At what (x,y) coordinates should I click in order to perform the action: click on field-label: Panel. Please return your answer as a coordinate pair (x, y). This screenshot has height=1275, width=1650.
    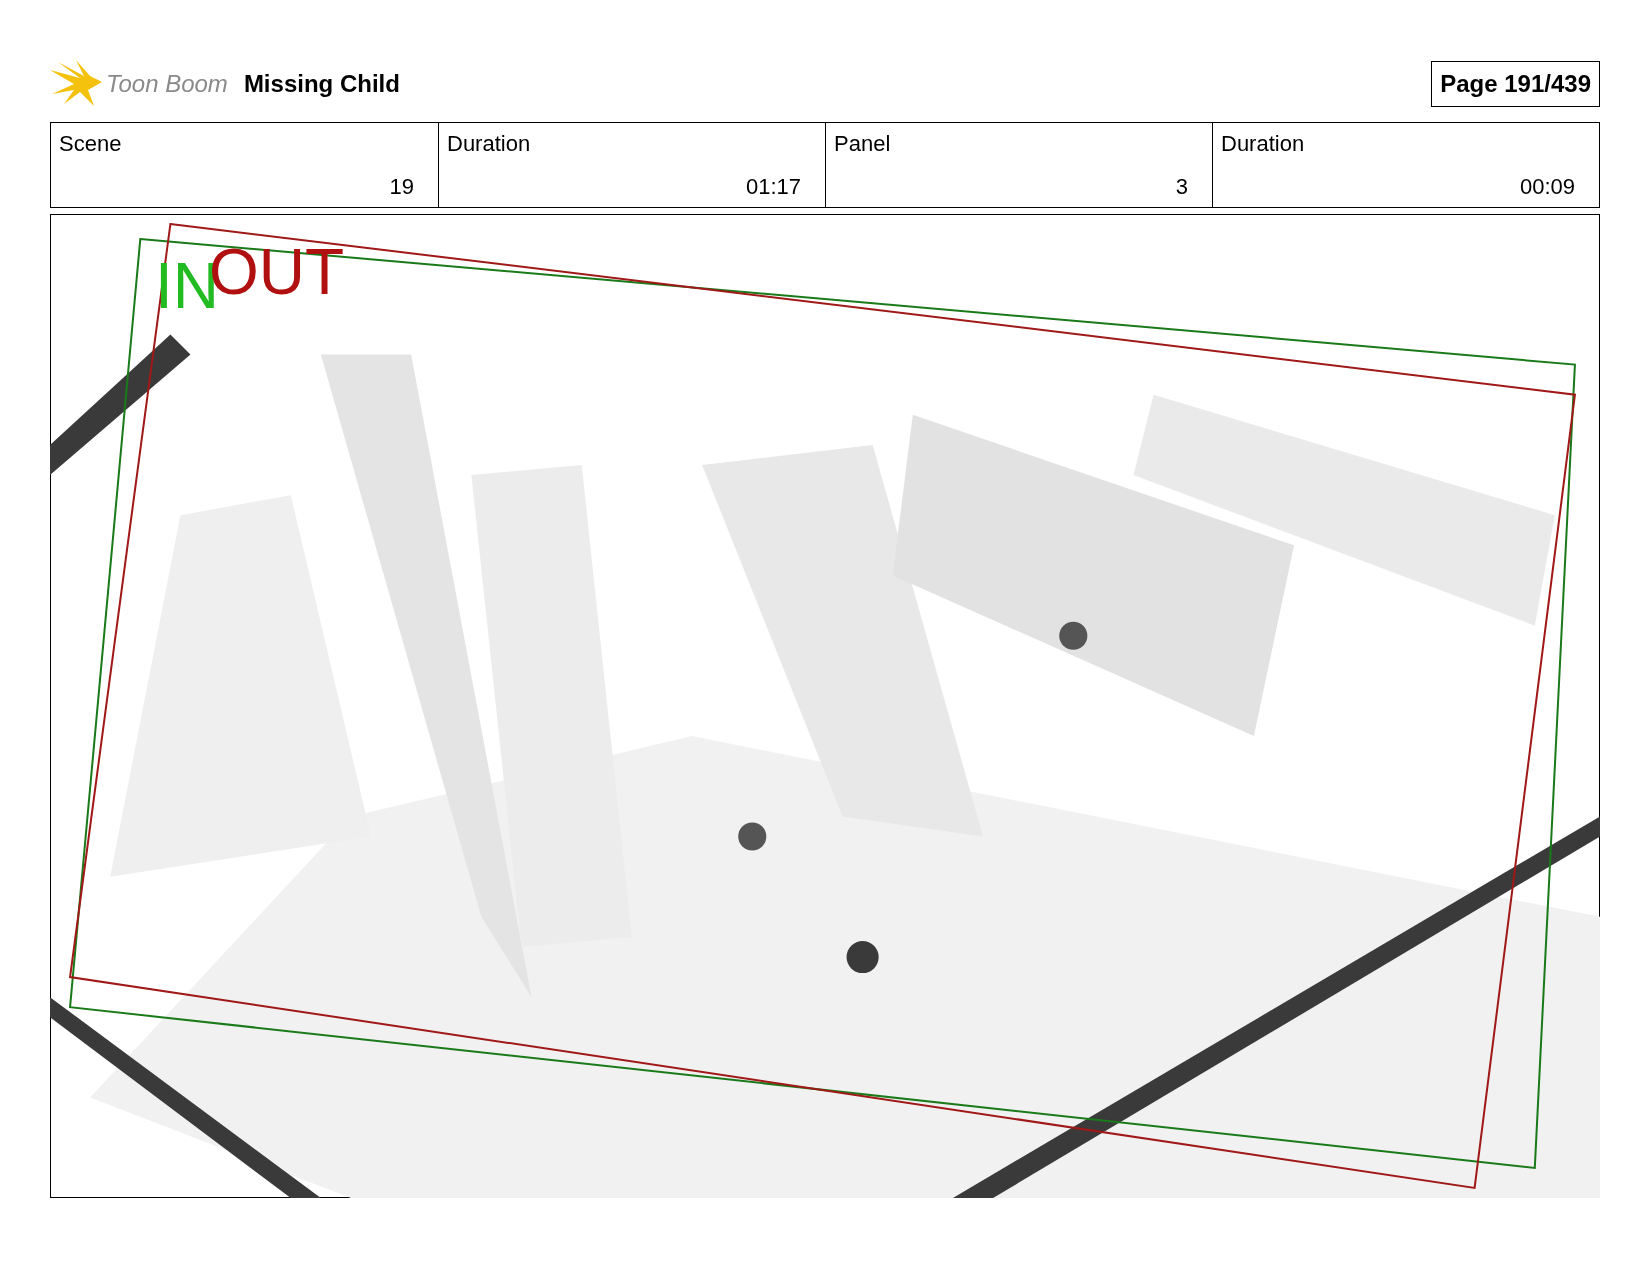
    Looking at the image, I should click on (863, 144).